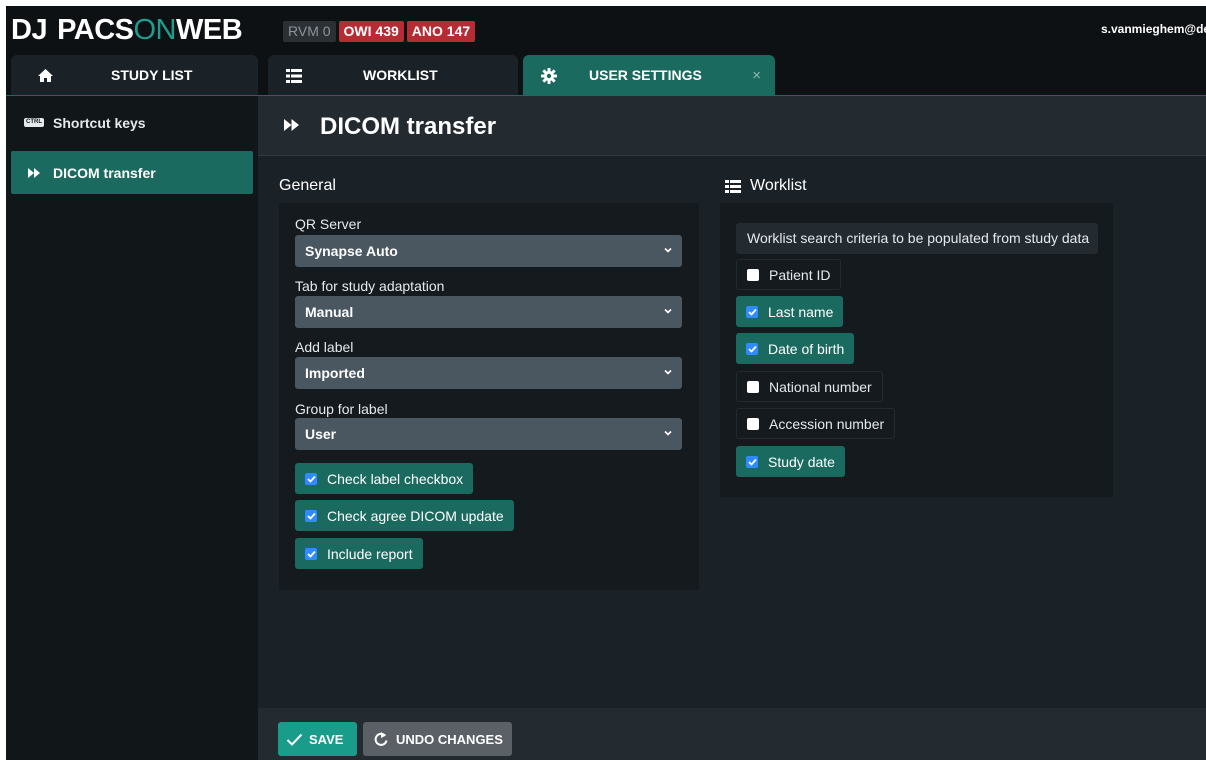  I want to click on select-value: User, so click(321, 434).